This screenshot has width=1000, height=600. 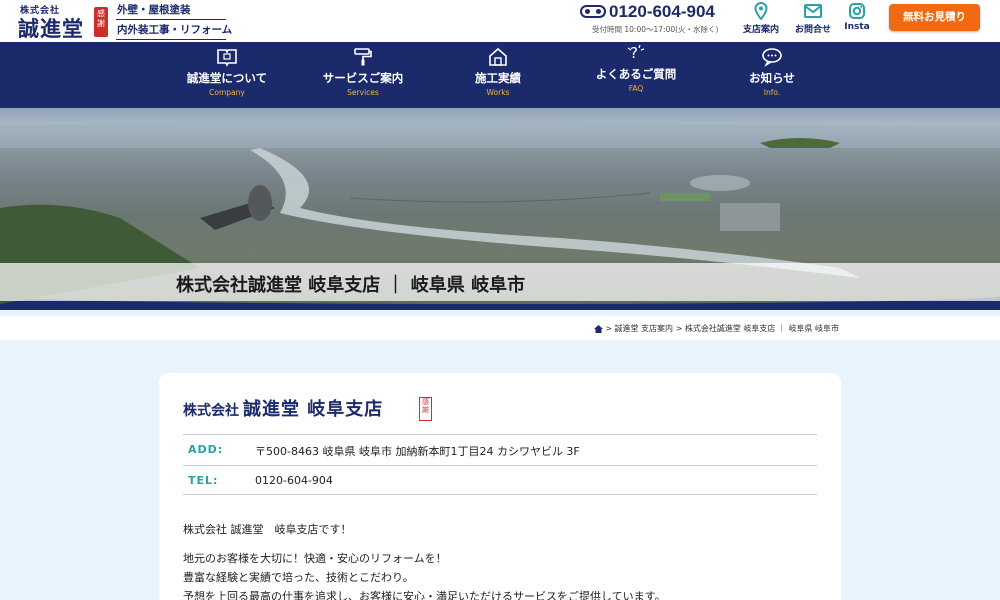 What do you see at coordinates (857, 11) in the screenshot?
I see `instagram-icon` at bounding box center [857, 11].